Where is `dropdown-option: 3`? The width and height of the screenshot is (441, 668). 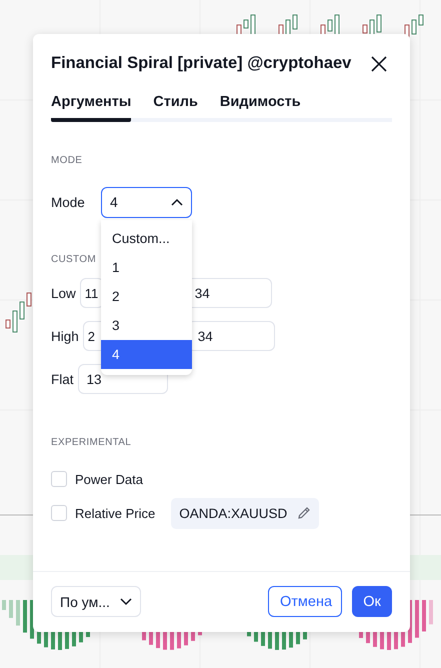 dropdown-option: 3 is located at coordinates (146, 325).